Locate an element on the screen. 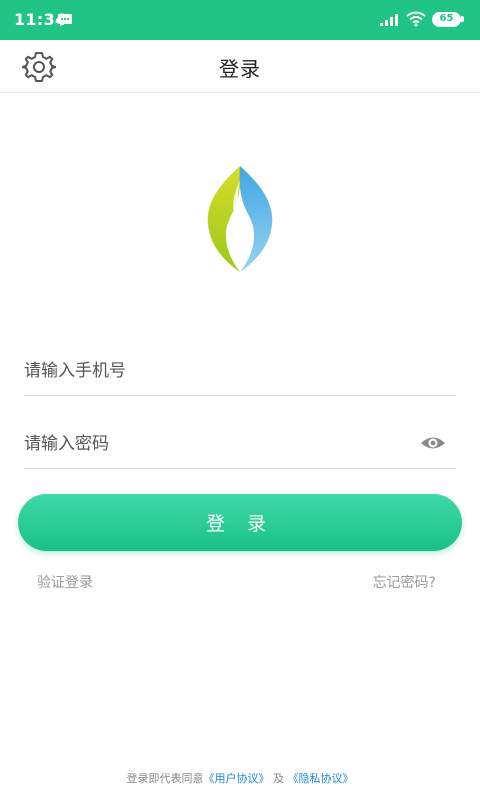 Image resolution: width=480 pixels, height=800 pixels. message-icon is located at coordinates (65, 20).